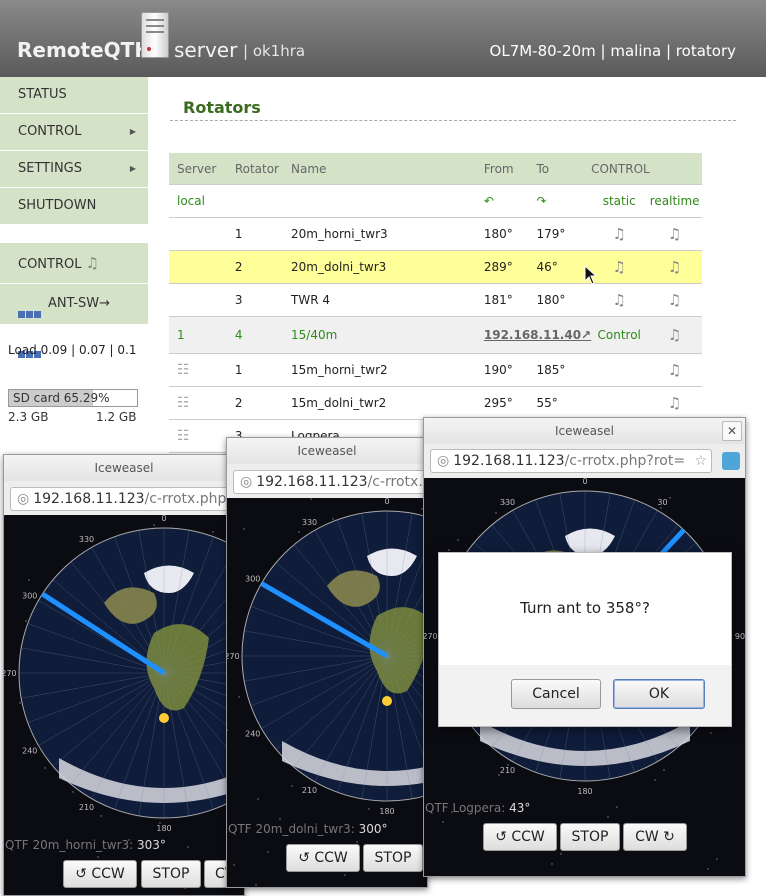 The height and width of the screenshot is (896, 766). What do you see at coordinates (73, 398) in the screenshot?
I see `sd-card-bar: SD card 65.29%` at bounding box center [73, 398].